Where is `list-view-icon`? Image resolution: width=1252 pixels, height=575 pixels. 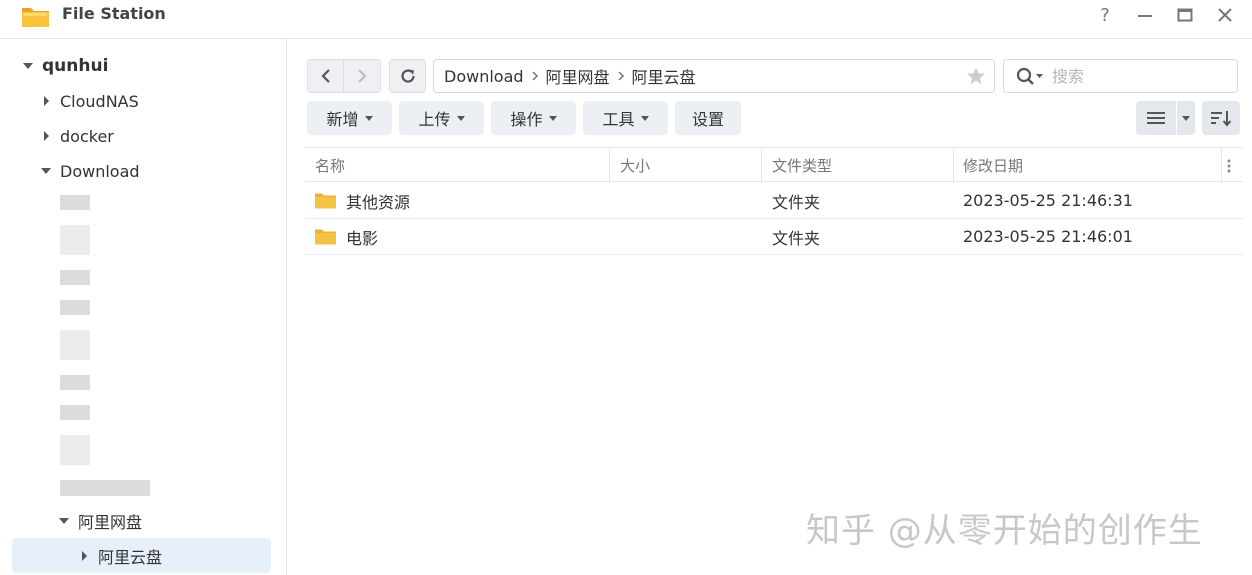
list-view-icon is located at coordinates (1156, 118).